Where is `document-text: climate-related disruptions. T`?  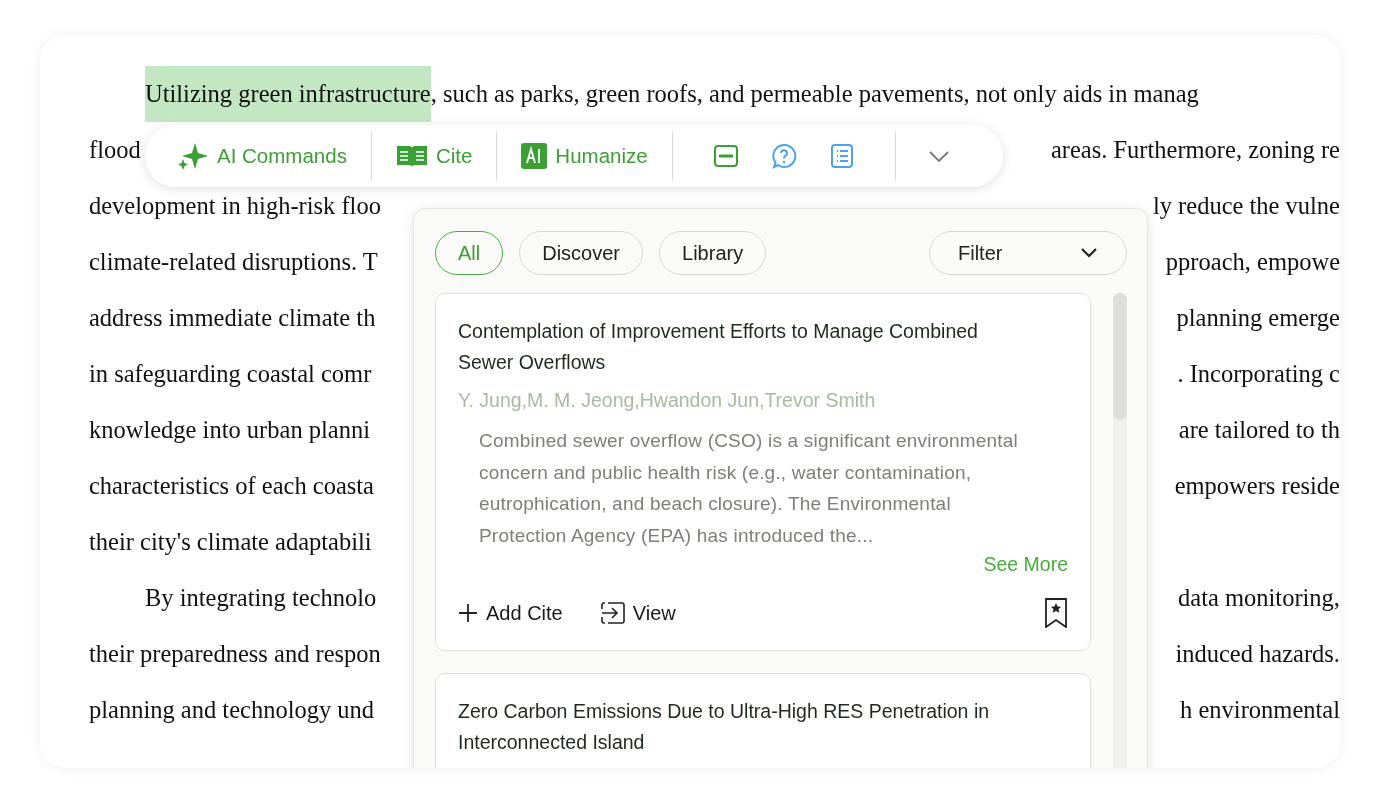 document-text: climate-related disruptions. T is located at coordinates (233, 262).